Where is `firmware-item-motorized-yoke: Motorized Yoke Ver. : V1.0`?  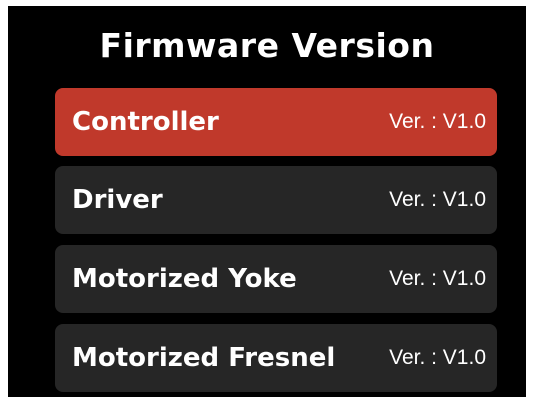
firmware-item-motorized-yoke: Motorized Yoke Ver. : V1.0 is located at coordinates (276, 279).